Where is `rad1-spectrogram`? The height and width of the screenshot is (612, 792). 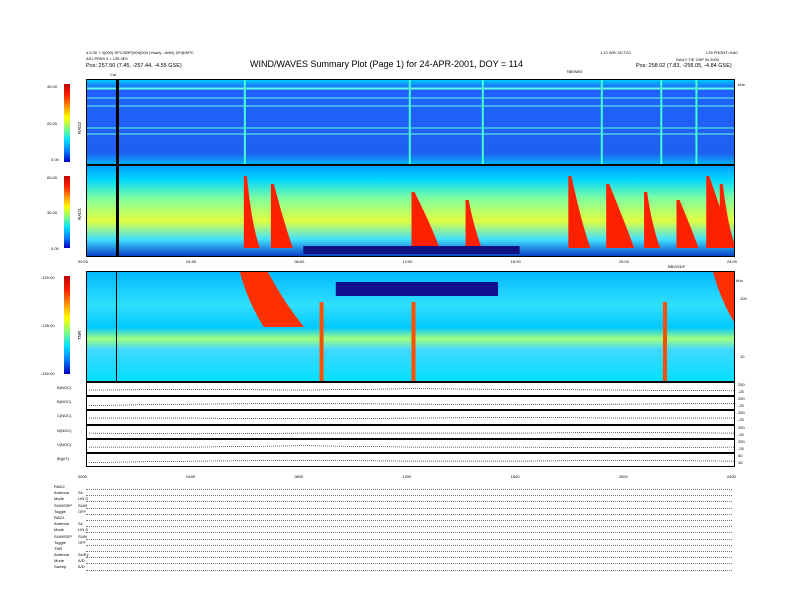
rad1-spectrogram is located at coordinates (410, 211).